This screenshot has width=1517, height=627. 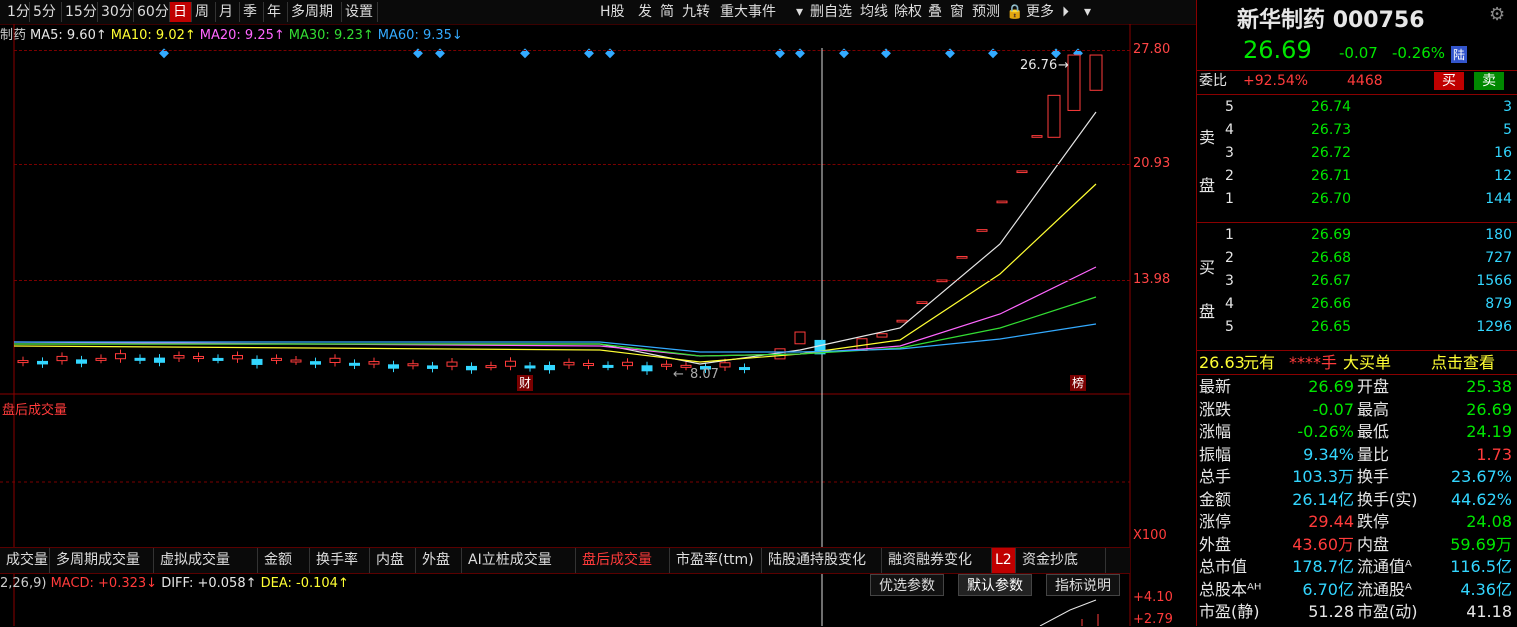 What do you see at coordinates (181, 12) in the screenshot?
I see `period-tab-5: 日` at bounding box center [181, 12].